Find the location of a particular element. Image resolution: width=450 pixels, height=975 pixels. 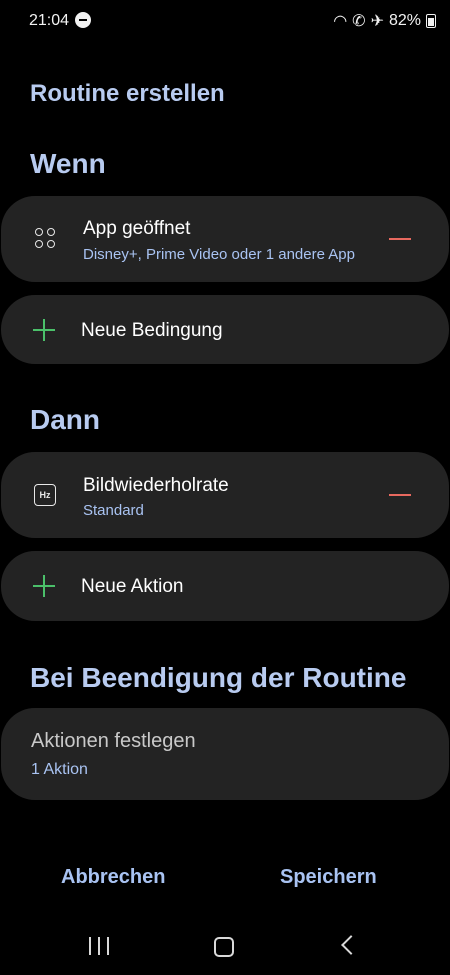

section-heading-end: Bei Beendigung der Routine is located at coordinates (218, 677).